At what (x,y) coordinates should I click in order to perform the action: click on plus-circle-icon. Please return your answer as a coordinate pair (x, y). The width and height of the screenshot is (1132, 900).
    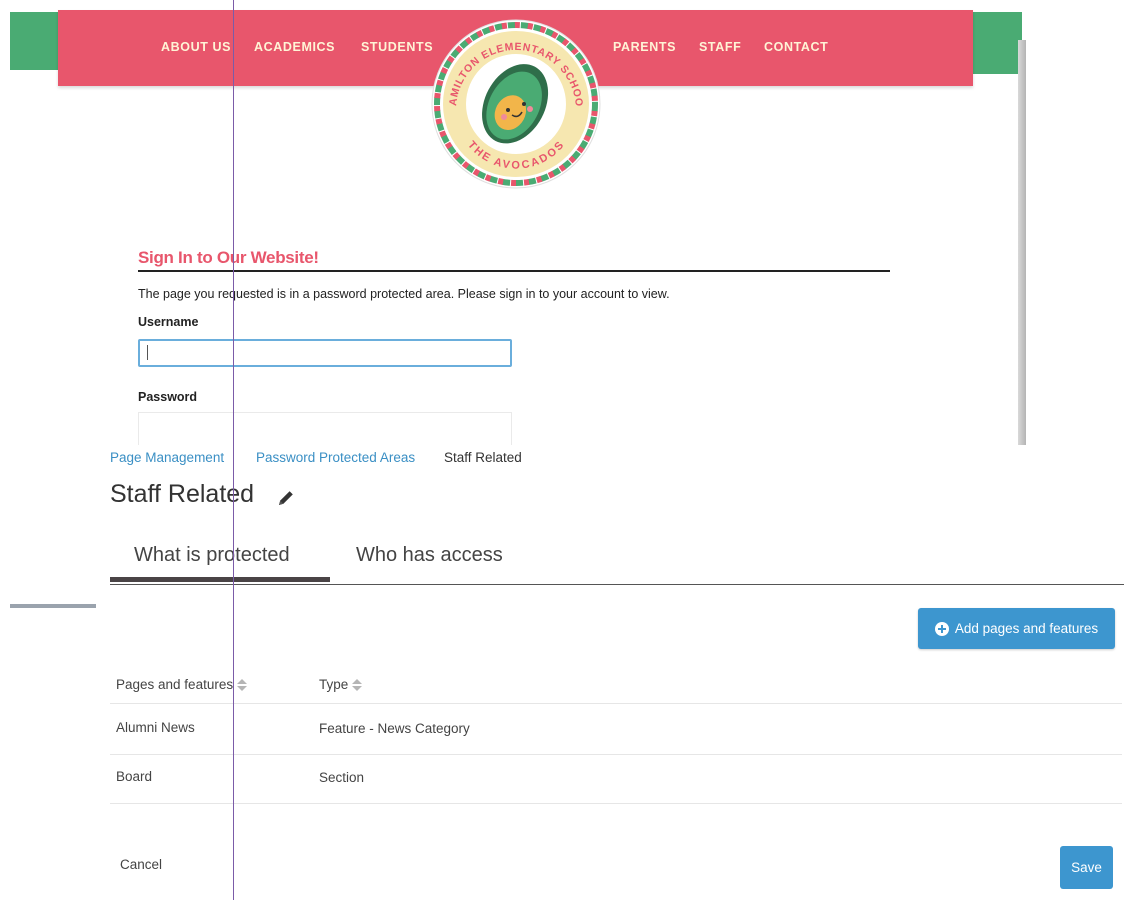
    Looking at the image, I should click on (941, 628).